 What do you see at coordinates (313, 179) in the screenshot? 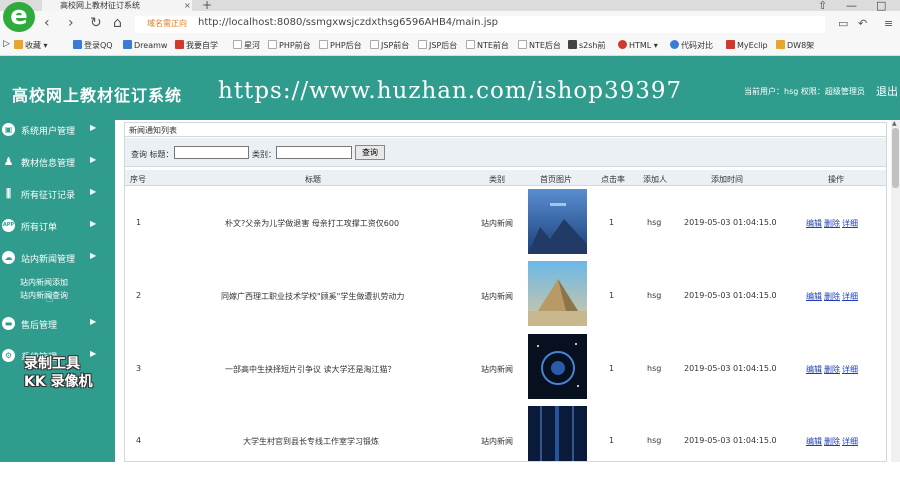
I see `col-title: 标题` at bounding box center [313, 179].